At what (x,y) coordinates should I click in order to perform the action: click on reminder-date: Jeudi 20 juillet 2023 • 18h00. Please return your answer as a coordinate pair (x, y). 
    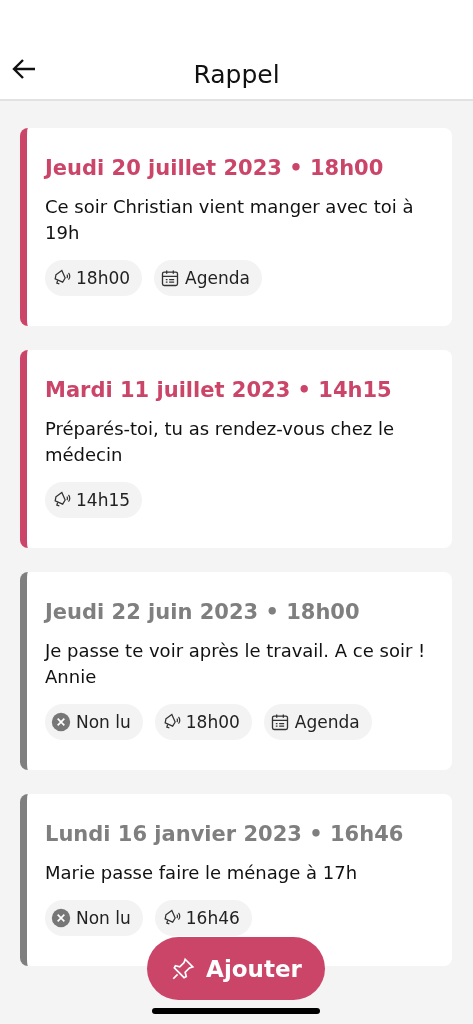
    Looking at the image, I should click on (215, 168).